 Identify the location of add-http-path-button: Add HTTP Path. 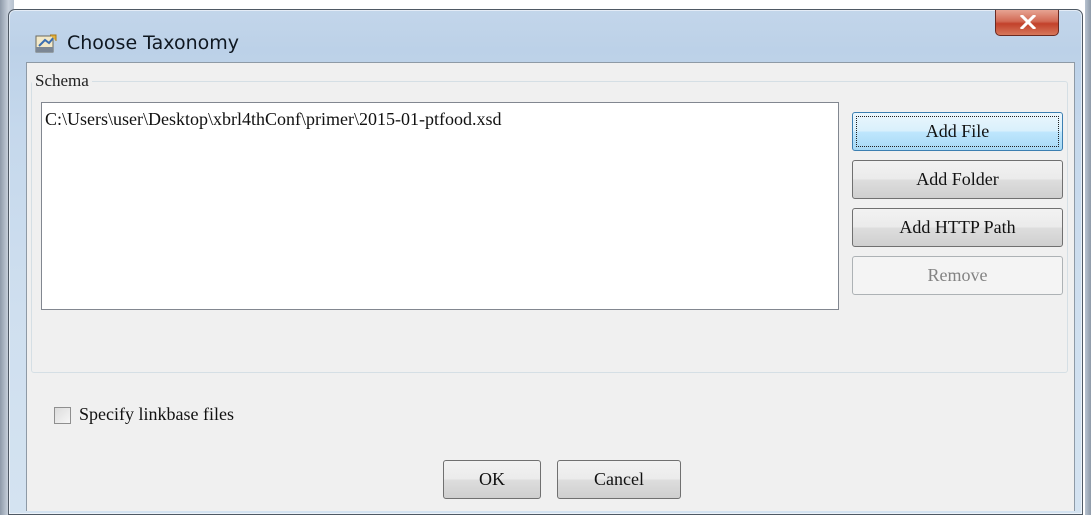
(957, 227).